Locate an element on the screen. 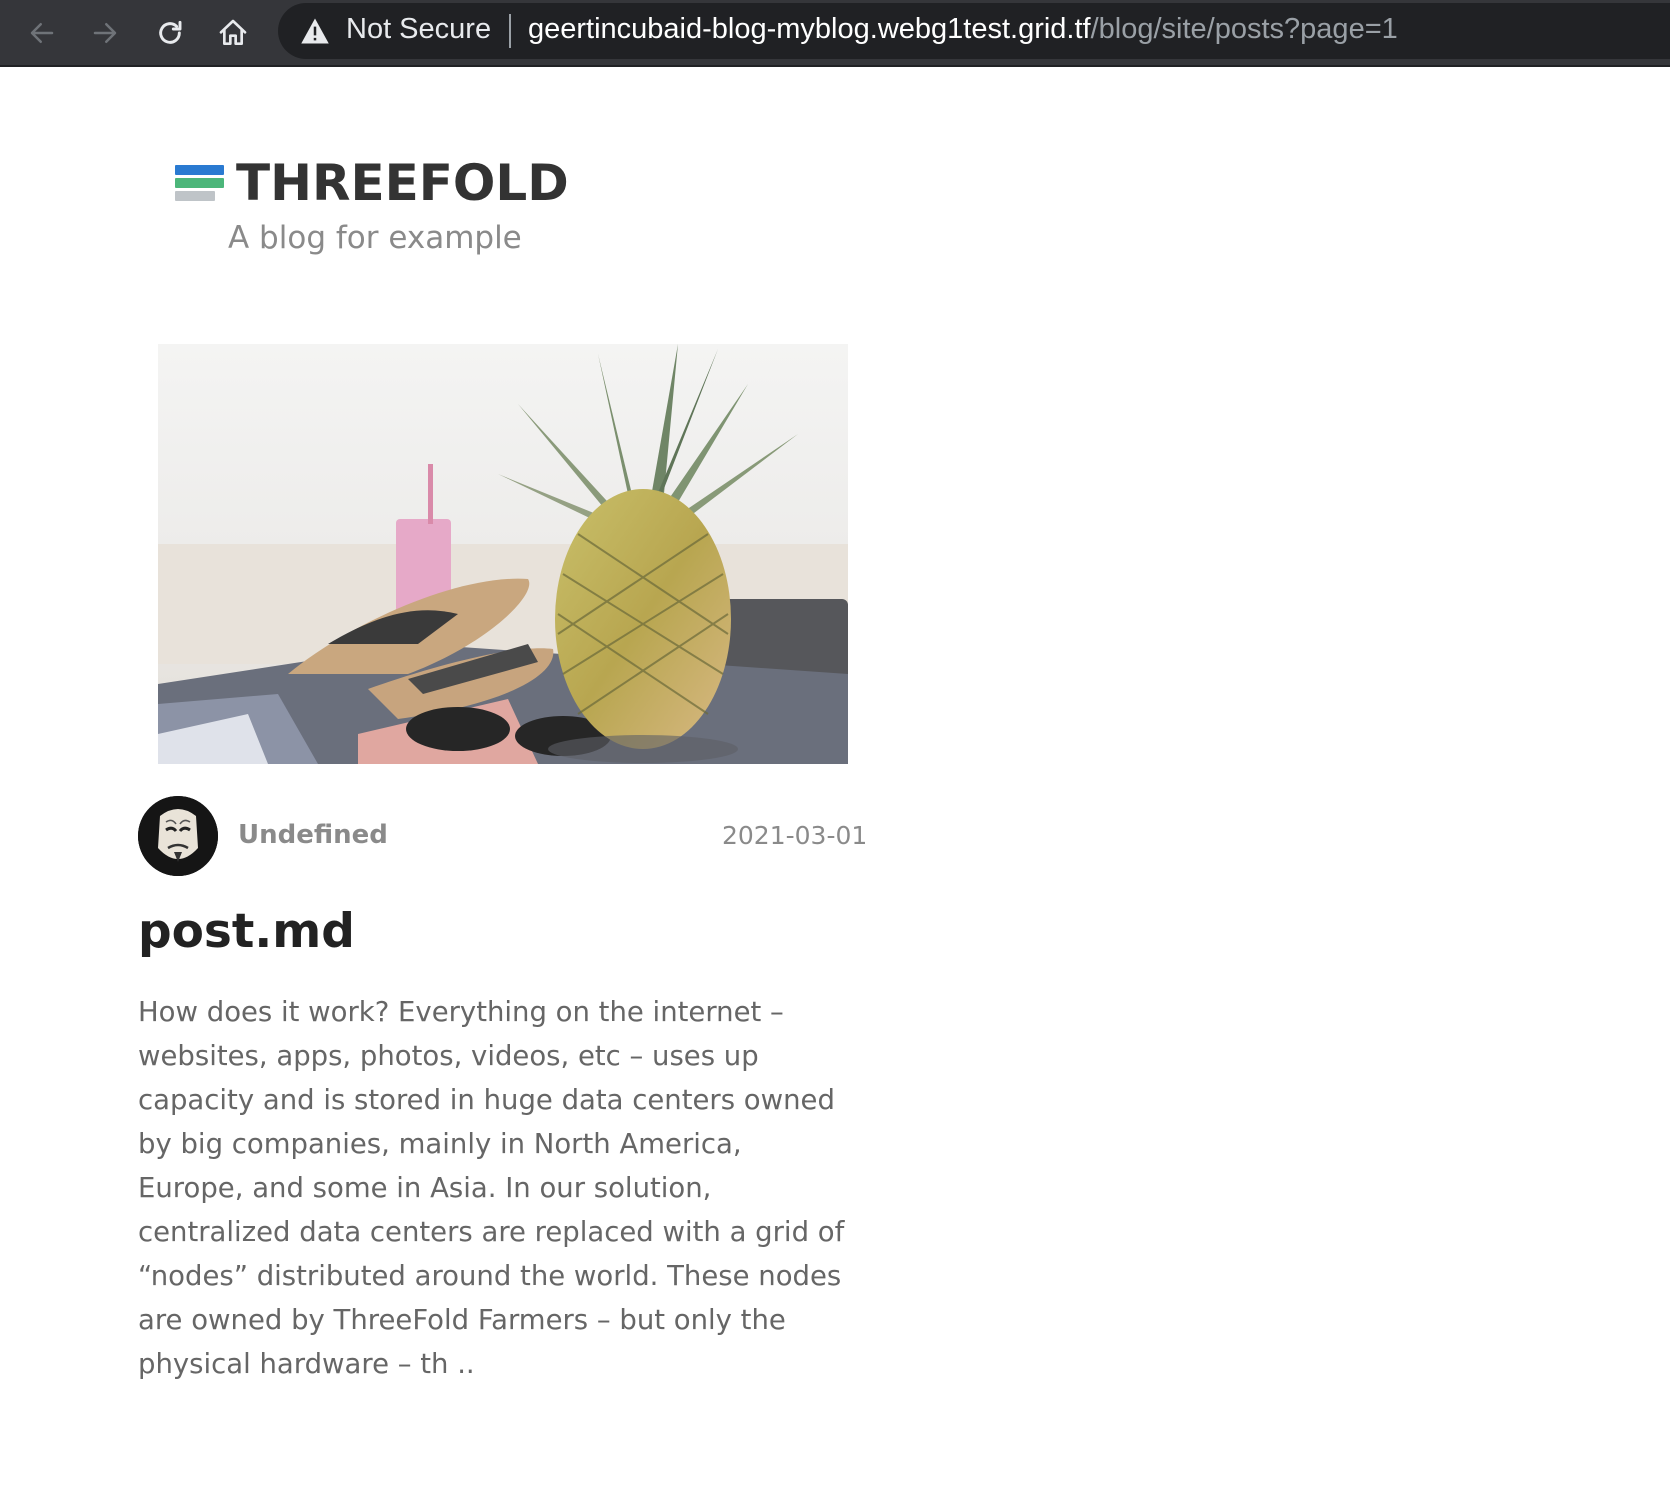  reload-button is located at coordinates (170, 33).